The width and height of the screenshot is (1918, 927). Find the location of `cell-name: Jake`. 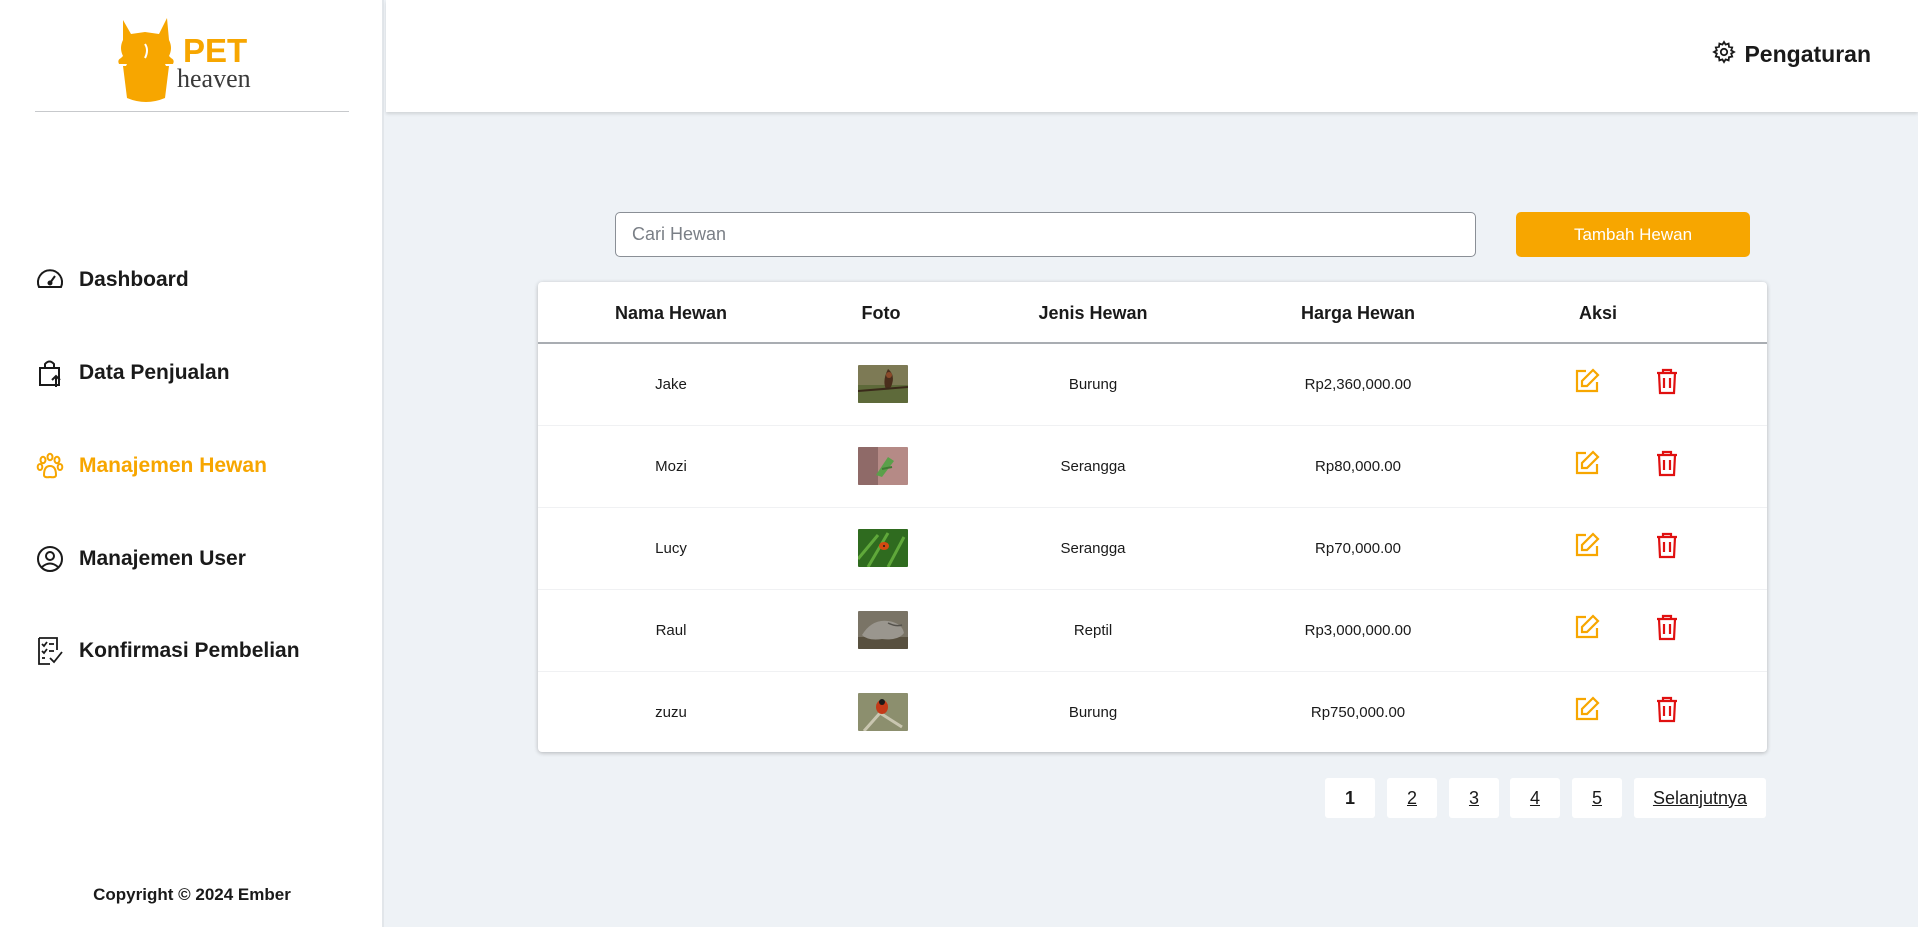

cell-name: Jake is located at coordinates (671, 384).